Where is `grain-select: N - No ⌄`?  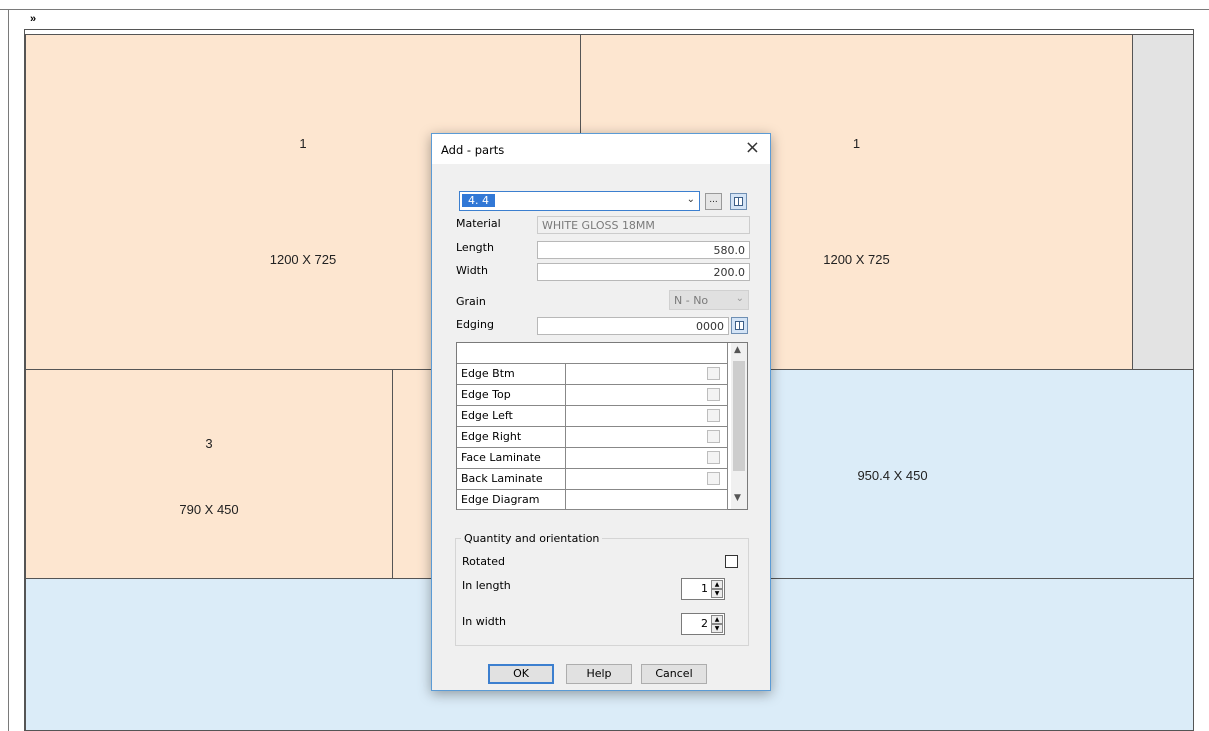
grain-select: N - No ⌄ is located at coordinates (709, 300).